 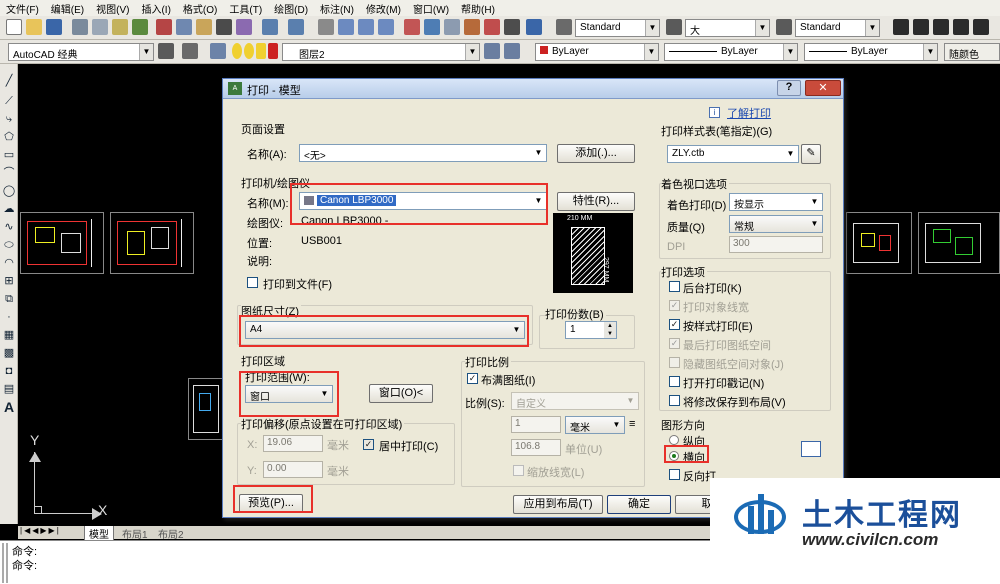 What do you see at coordinates (9, 191) in the screenshot?
I see `circle-icon: ◯` at bounding box center [9, 191].